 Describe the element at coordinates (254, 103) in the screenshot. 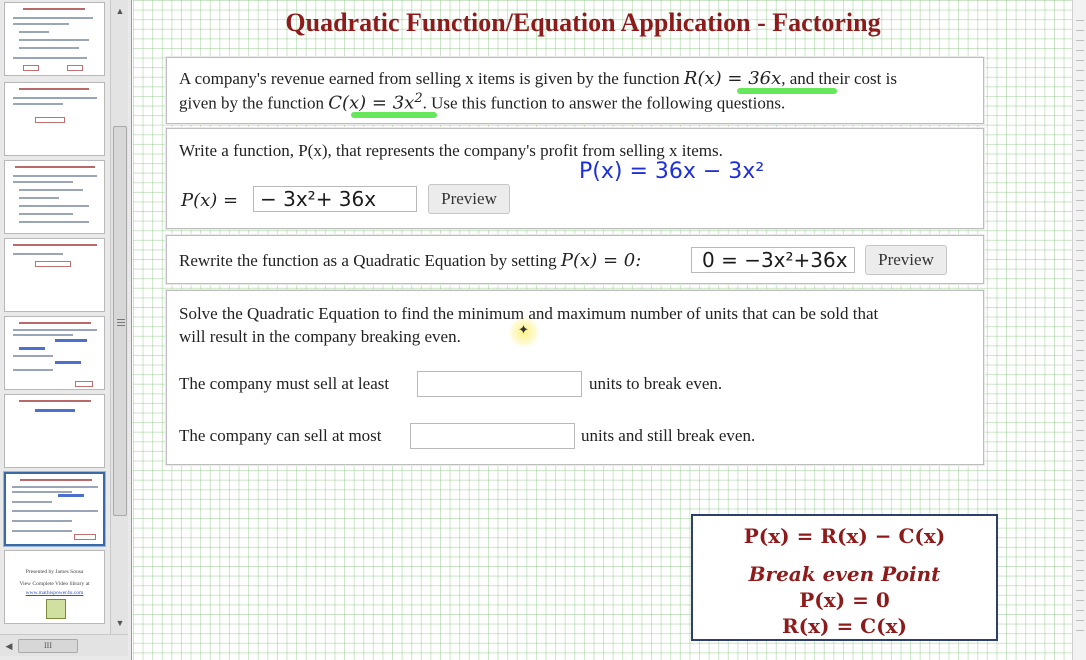

I see `problem-text-line2: given by the function` at that location.